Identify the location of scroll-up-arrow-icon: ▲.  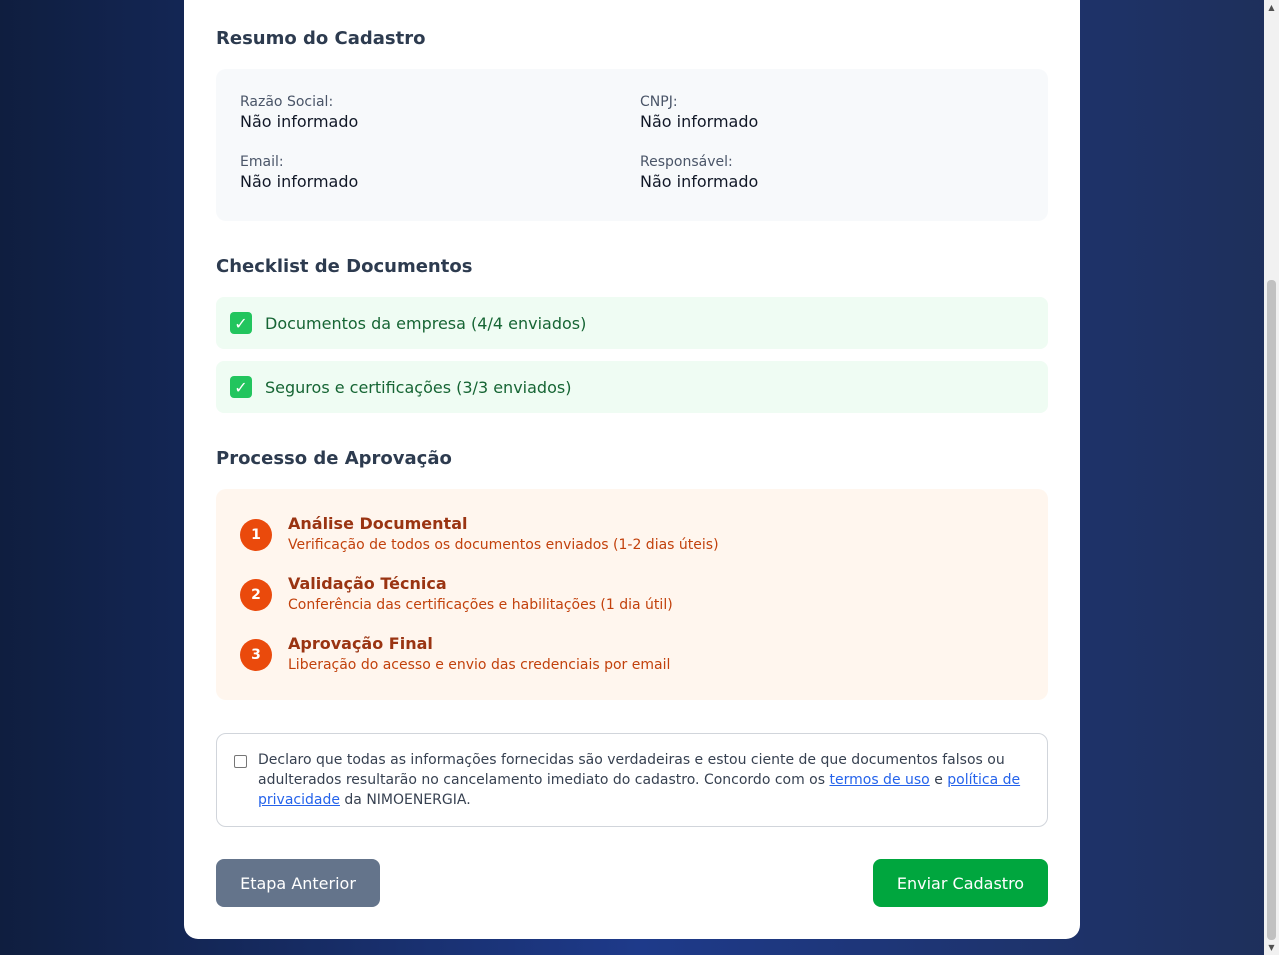
(1271, 7).